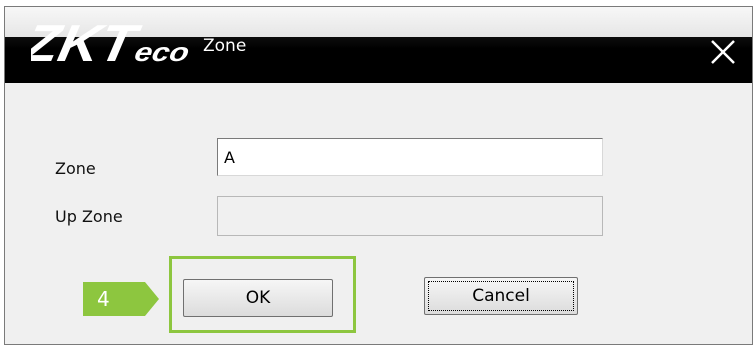 Image resolution: width=754 pixels, height=345 pixels. I want to click on ok-button-label: OK, so click(258, 298).